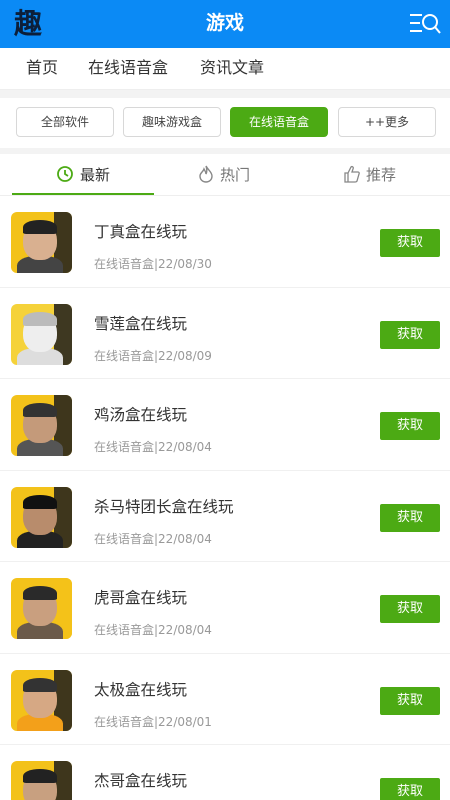  I want to click on app-title: 鸡汤盒在线玩, so click(141, 415).